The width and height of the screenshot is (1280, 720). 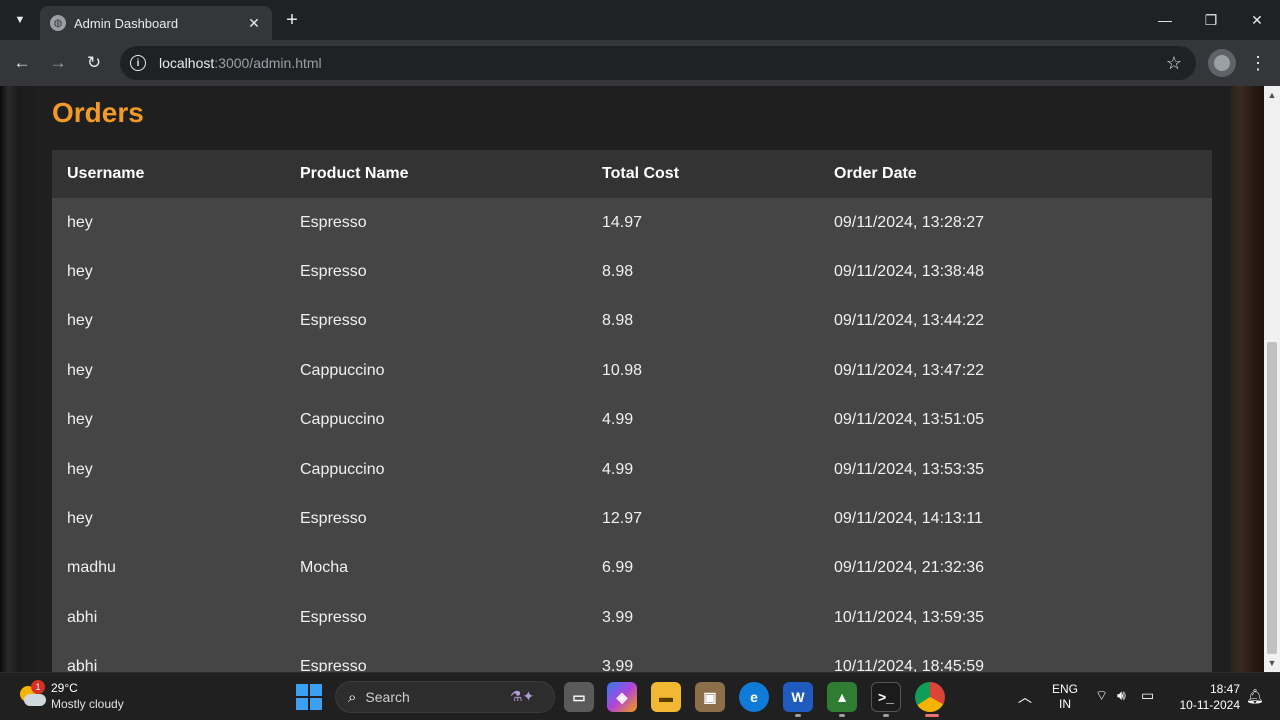 What do you see at coordinates (909, 617) in the screenshot?
I see `cell-order-date: 10/11/2024, 13:59:35` at bounding box center [909, 617].